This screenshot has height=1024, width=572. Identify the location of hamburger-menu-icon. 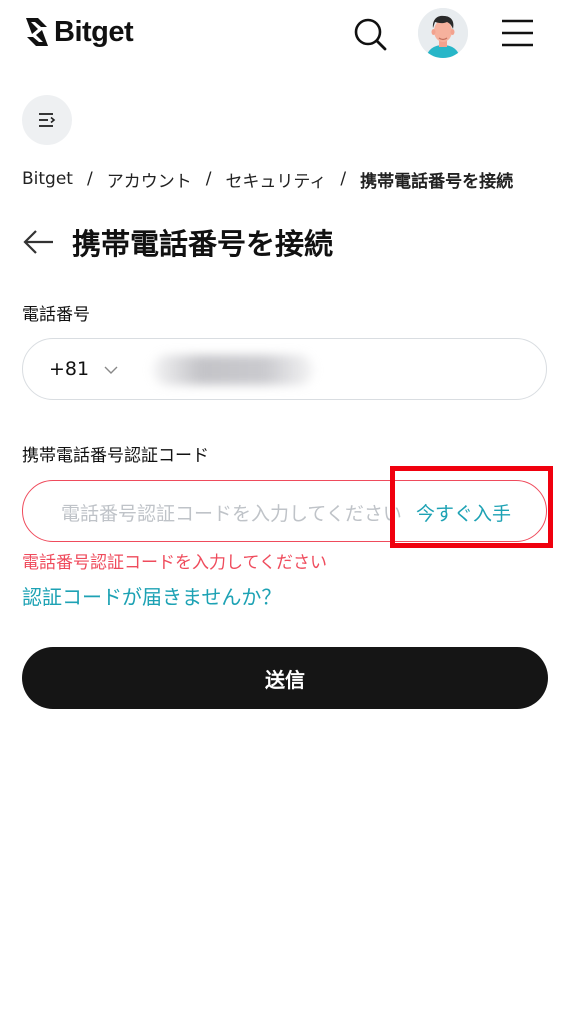
(517, 33).